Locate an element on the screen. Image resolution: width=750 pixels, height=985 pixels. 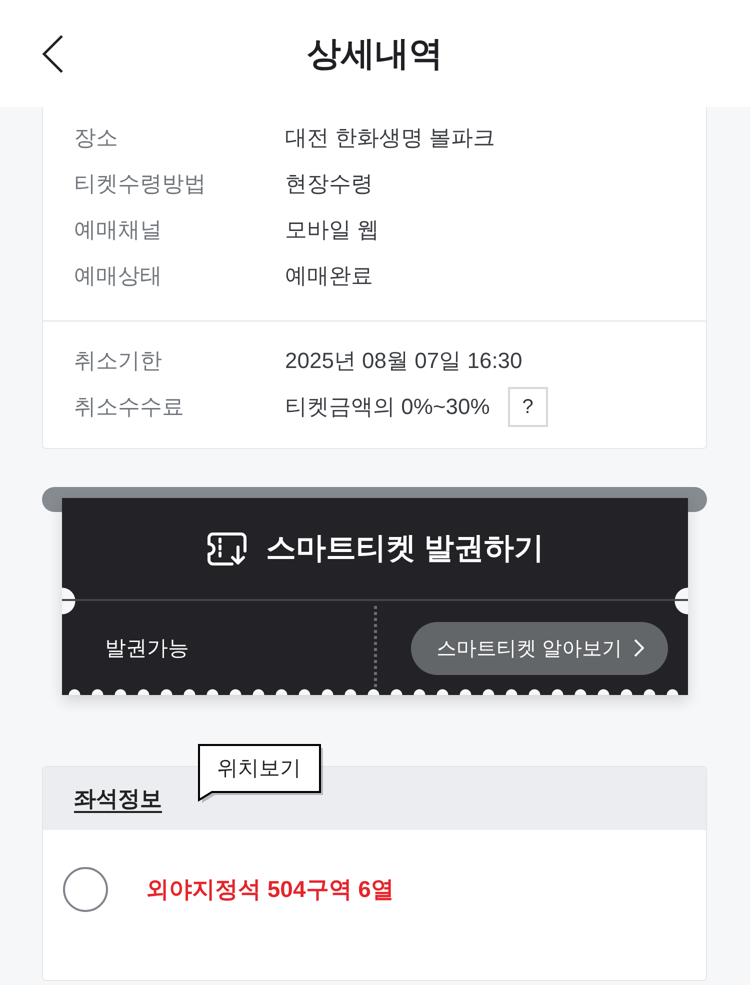
issue-ticket-button: 스마트티켓 발권하기 is located at coordinates (375, 548).